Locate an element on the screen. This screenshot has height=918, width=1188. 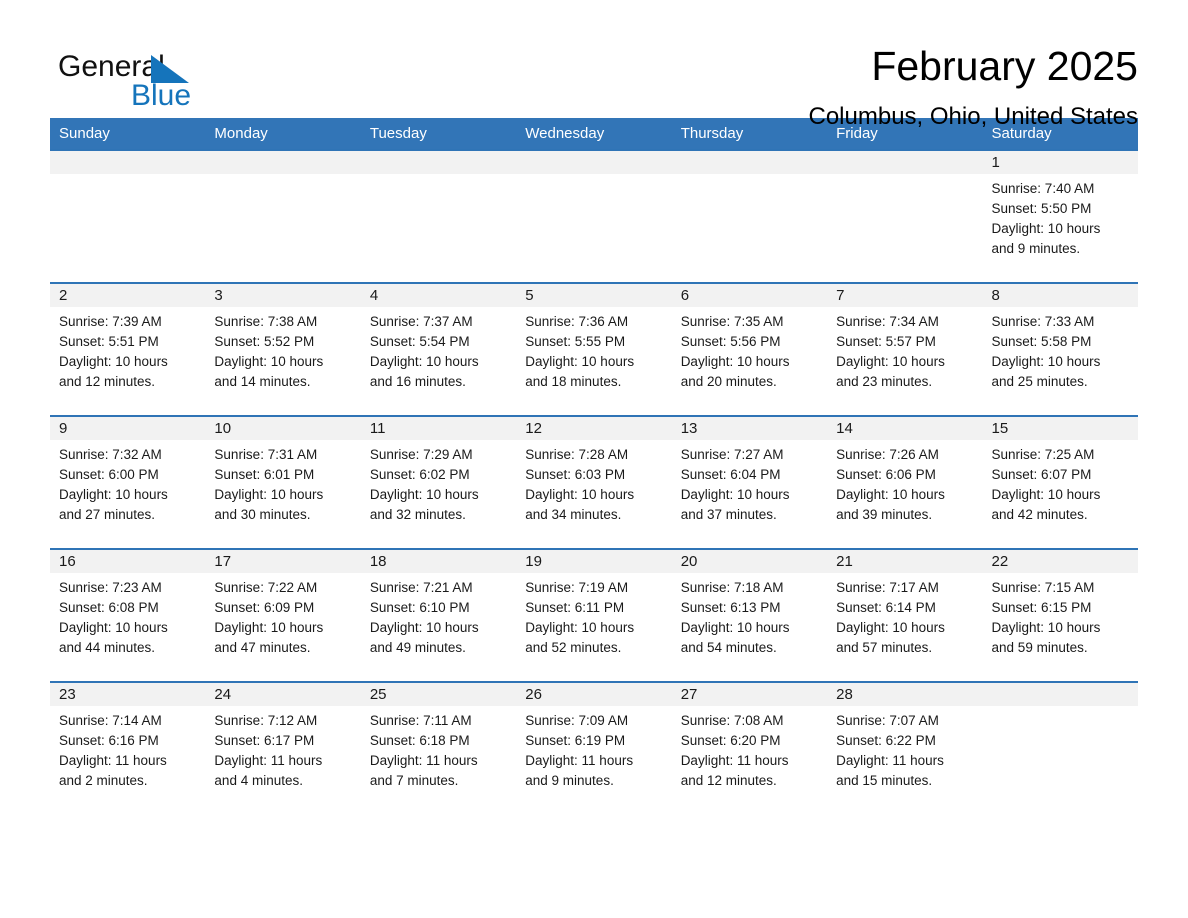
sunset-text: Sunset: 6:00 PM is located at coordinates (109, 474).